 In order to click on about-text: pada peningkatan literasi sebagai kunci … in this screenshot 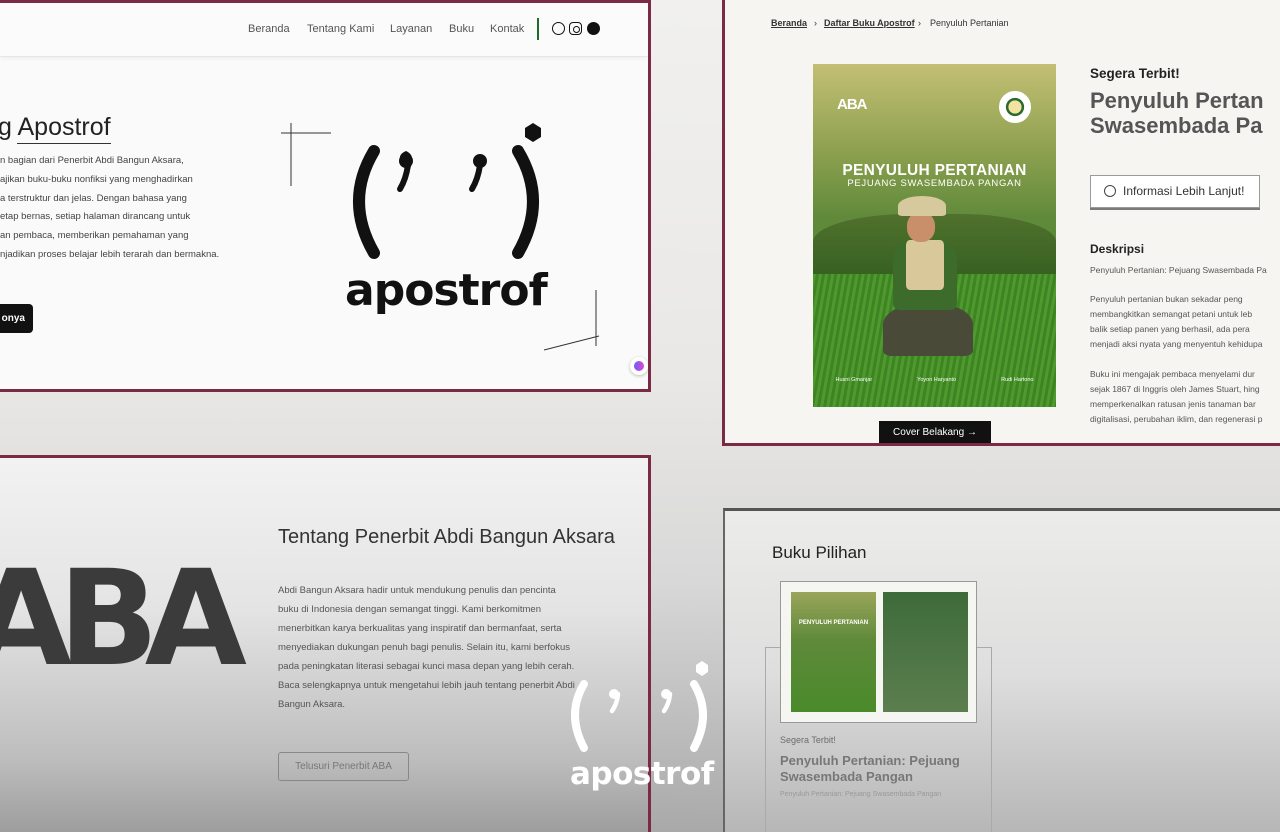, I will do `click(426, 666)`.